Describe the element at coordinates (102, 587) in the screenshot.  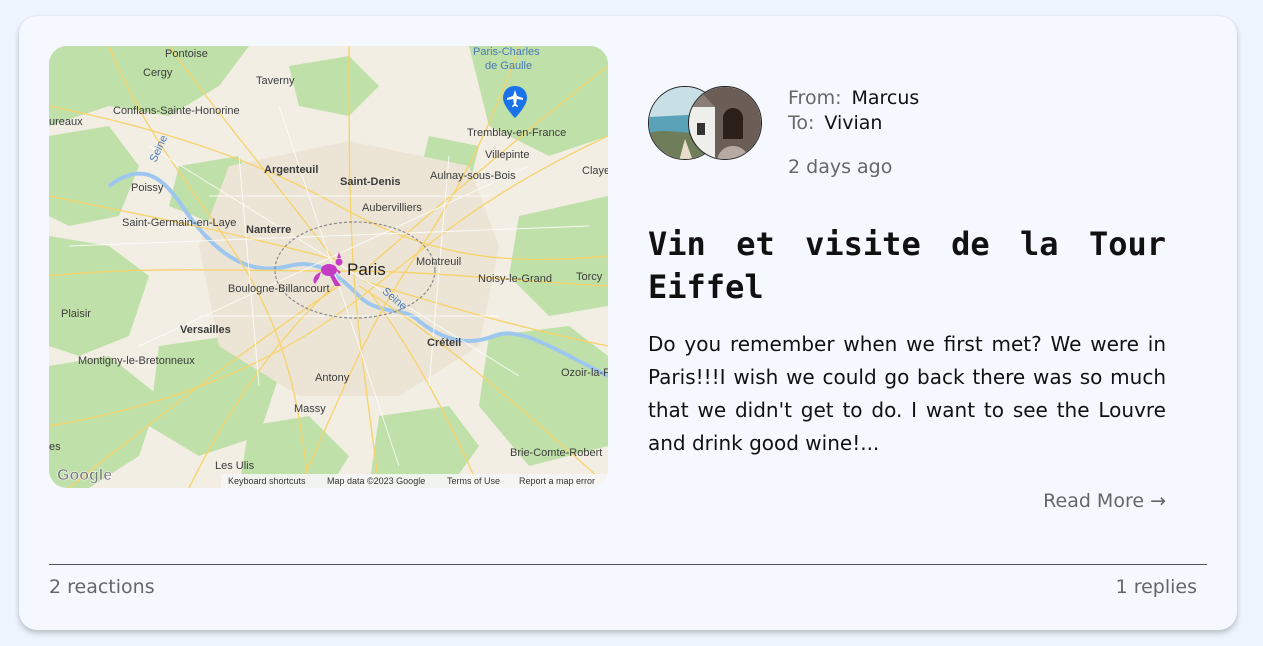
I see `reactions-count: 2 reactions` at that location.